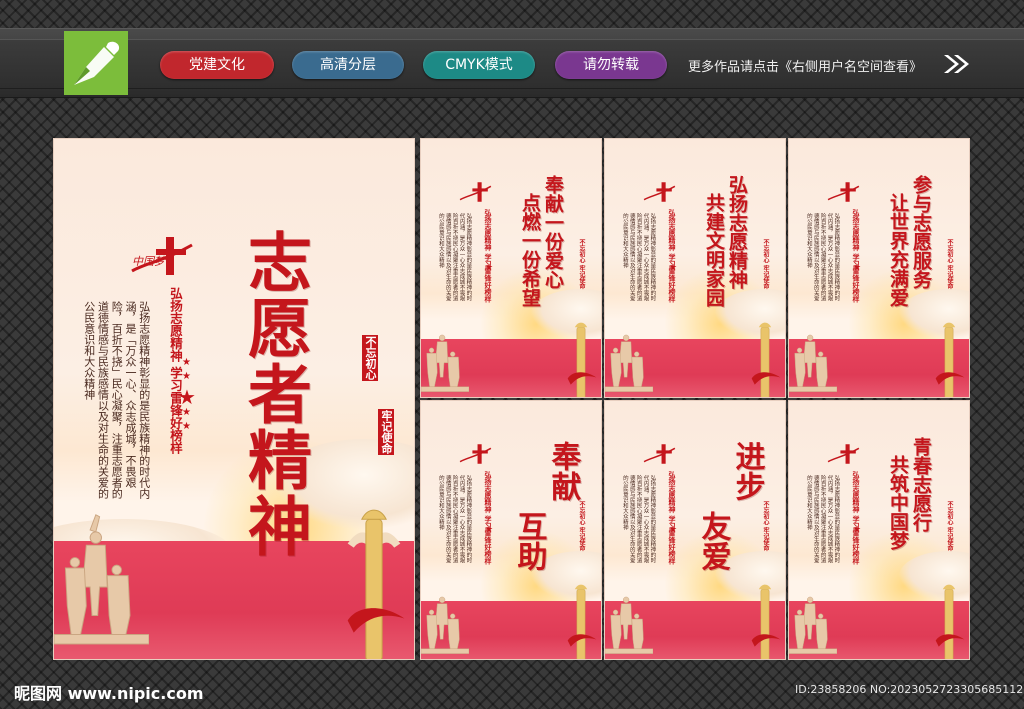 The image size is (1024, 709). What do you see at coordinates (957, 64) in the screenshot?
I see `double-arrow-icon` at bounding box center [957, 64].